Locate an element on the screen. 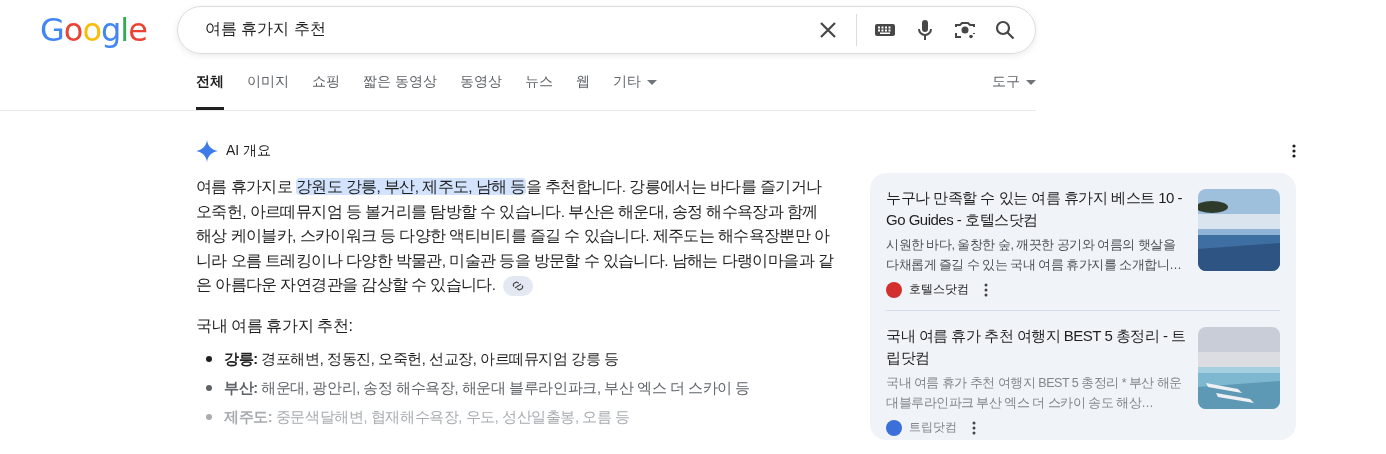  site-name: 호텔스닷컴 is located at coordinates (939, 289).